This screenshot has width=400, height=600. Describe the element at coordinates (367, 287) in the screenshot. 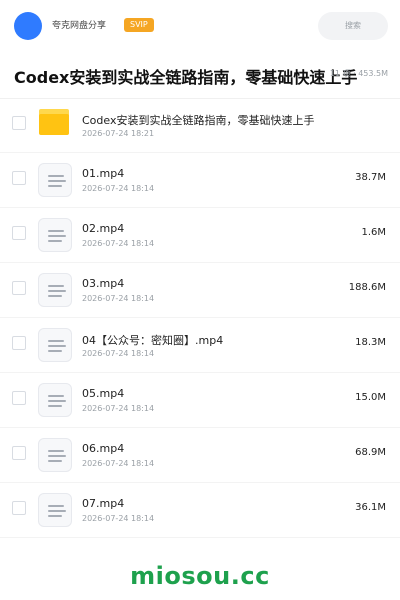

I see `file-size: 188.6M` at that location.